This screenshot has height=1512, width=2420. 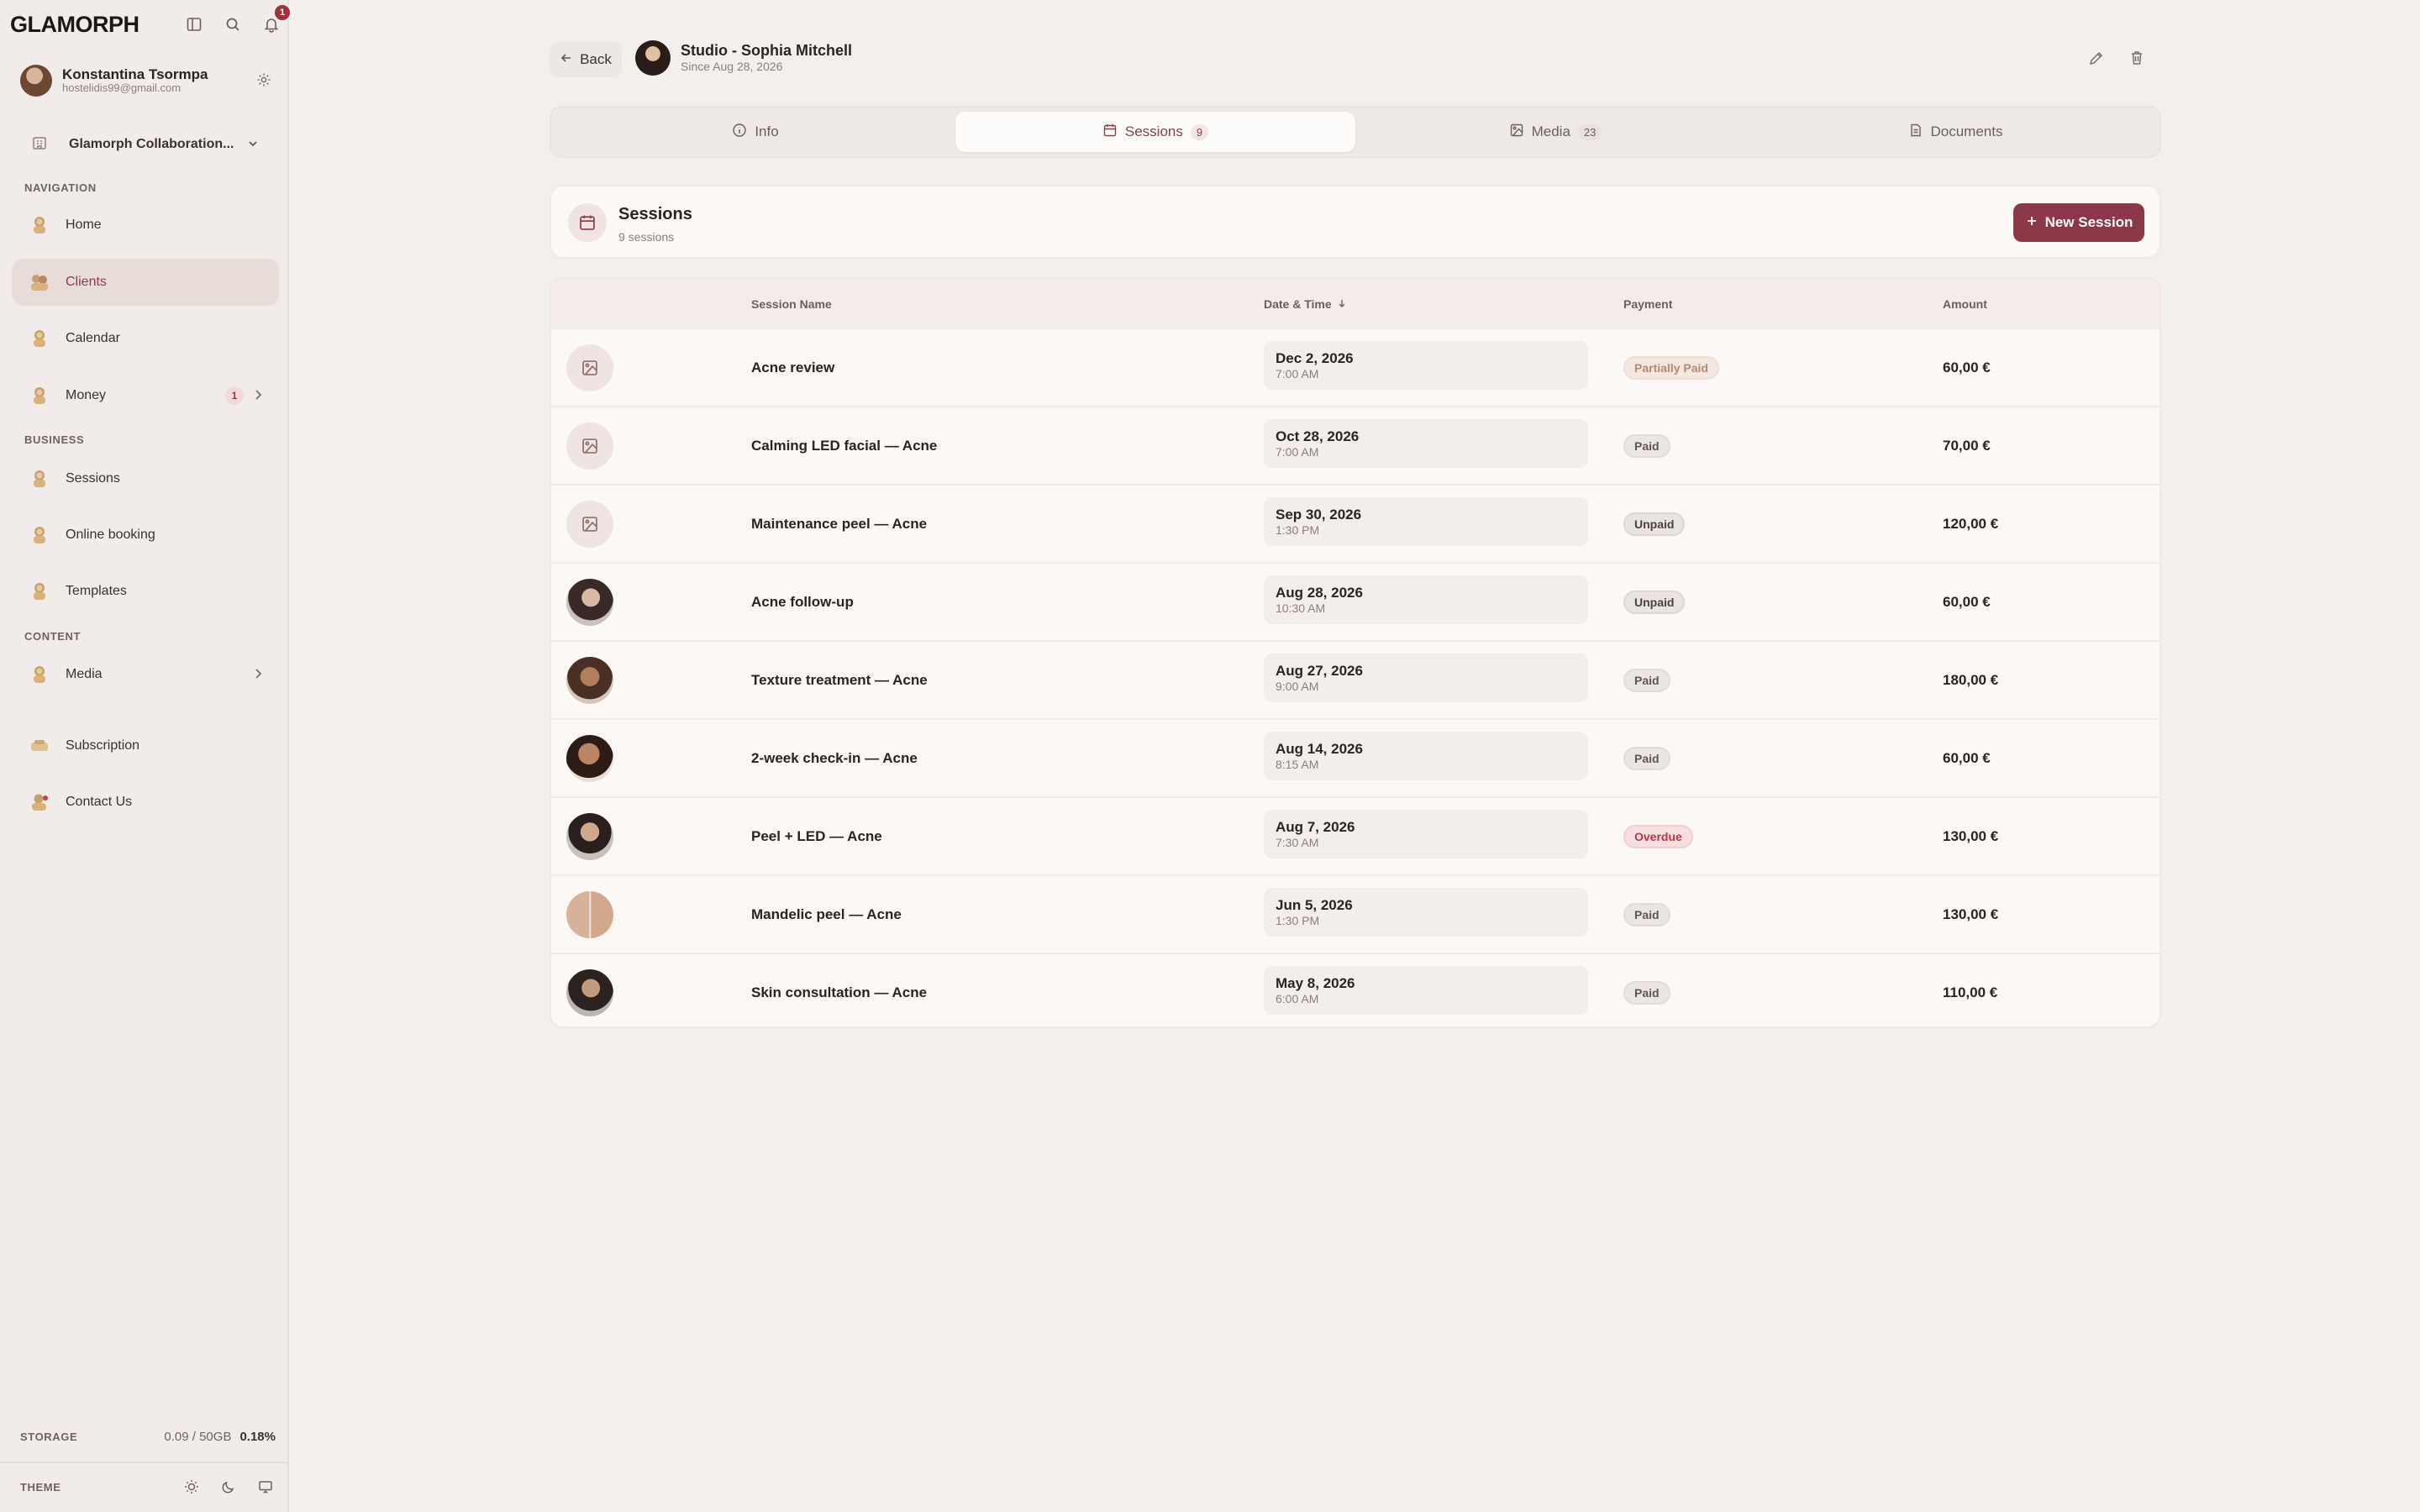 I want to click on image-icon, so click(x=1516, y=132).